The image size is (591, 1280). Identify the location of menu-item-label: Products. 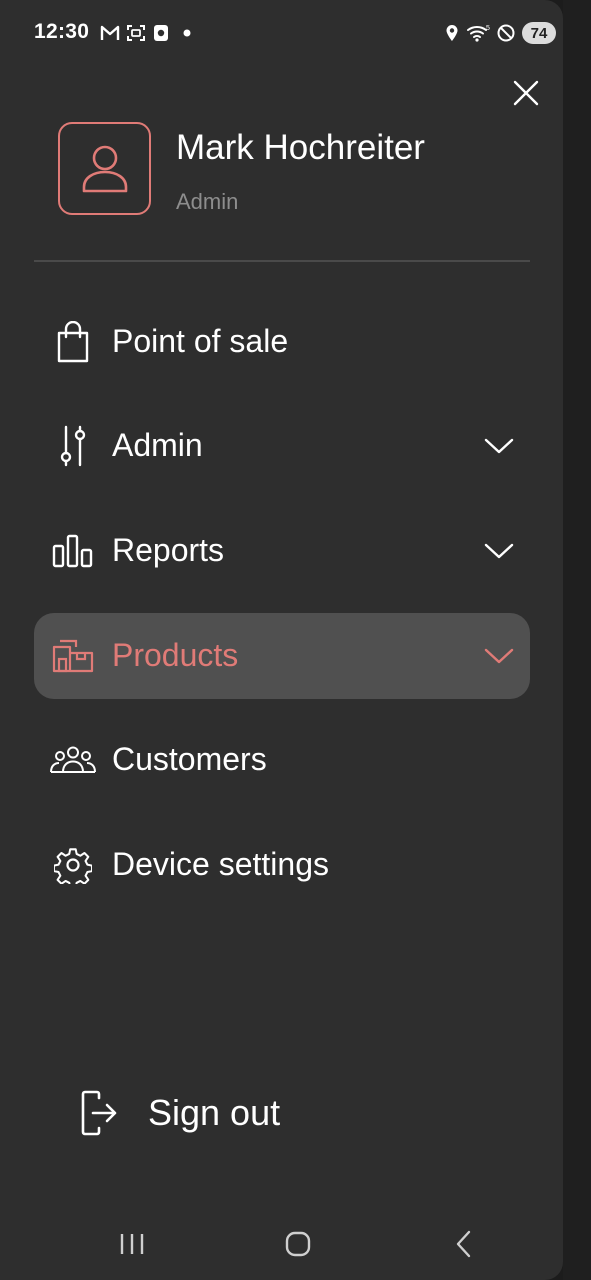
(175, 655).